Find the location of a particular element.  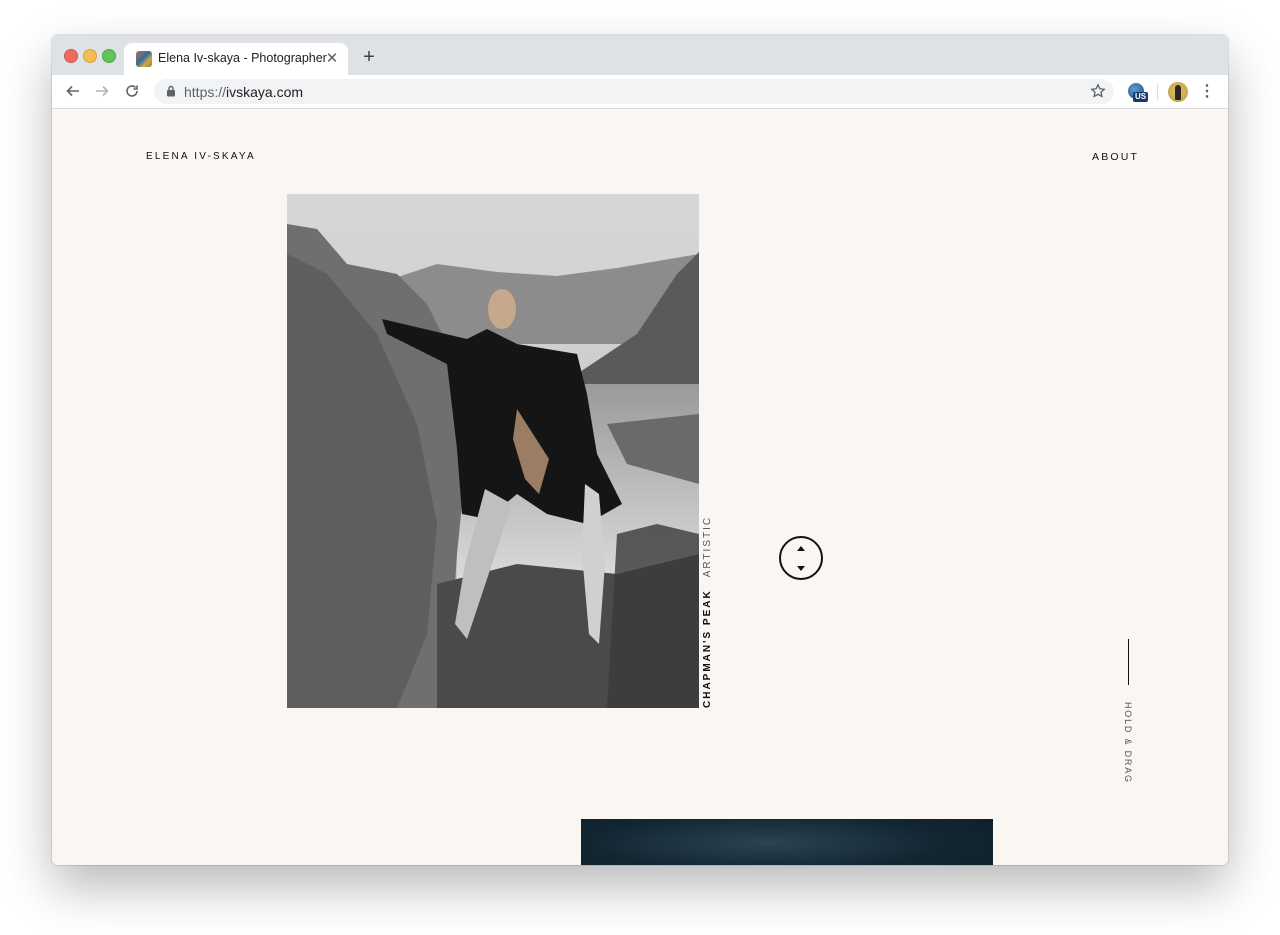

next-photo is located at coordinates (787, 842).